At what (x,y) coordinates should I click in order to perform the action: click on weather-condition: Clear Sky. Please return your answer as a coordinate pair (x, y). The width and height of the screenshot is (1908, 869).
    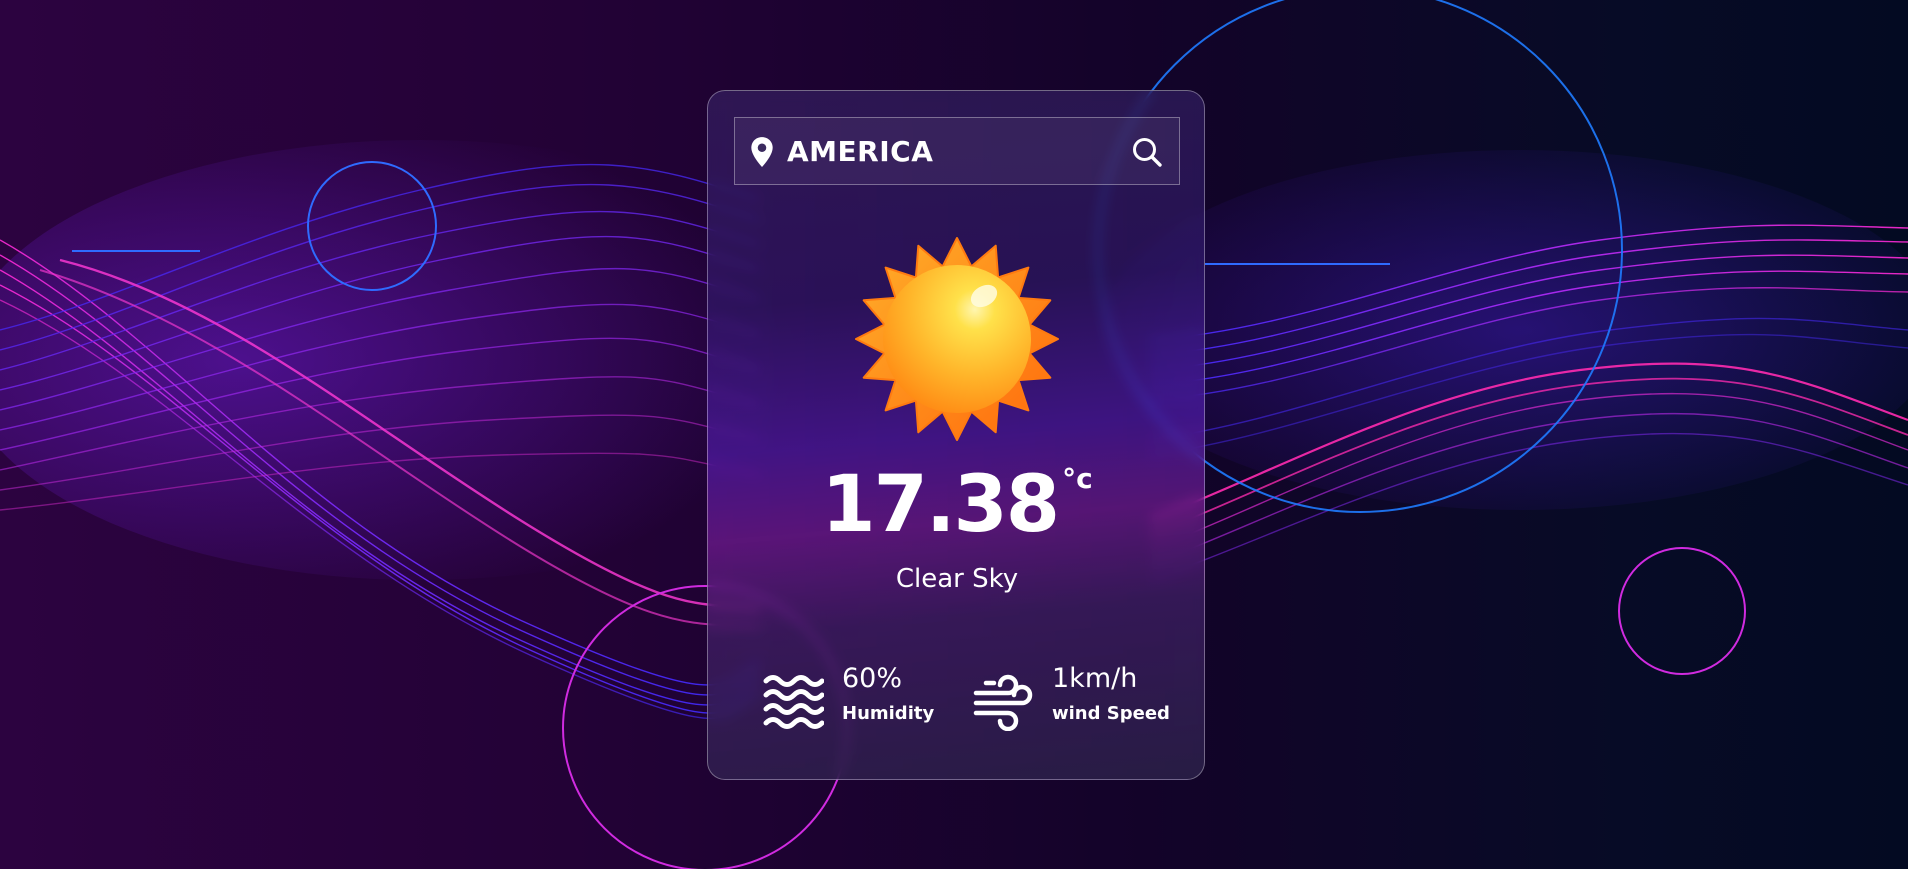
    Looking at the image, I should click on (957, 579).